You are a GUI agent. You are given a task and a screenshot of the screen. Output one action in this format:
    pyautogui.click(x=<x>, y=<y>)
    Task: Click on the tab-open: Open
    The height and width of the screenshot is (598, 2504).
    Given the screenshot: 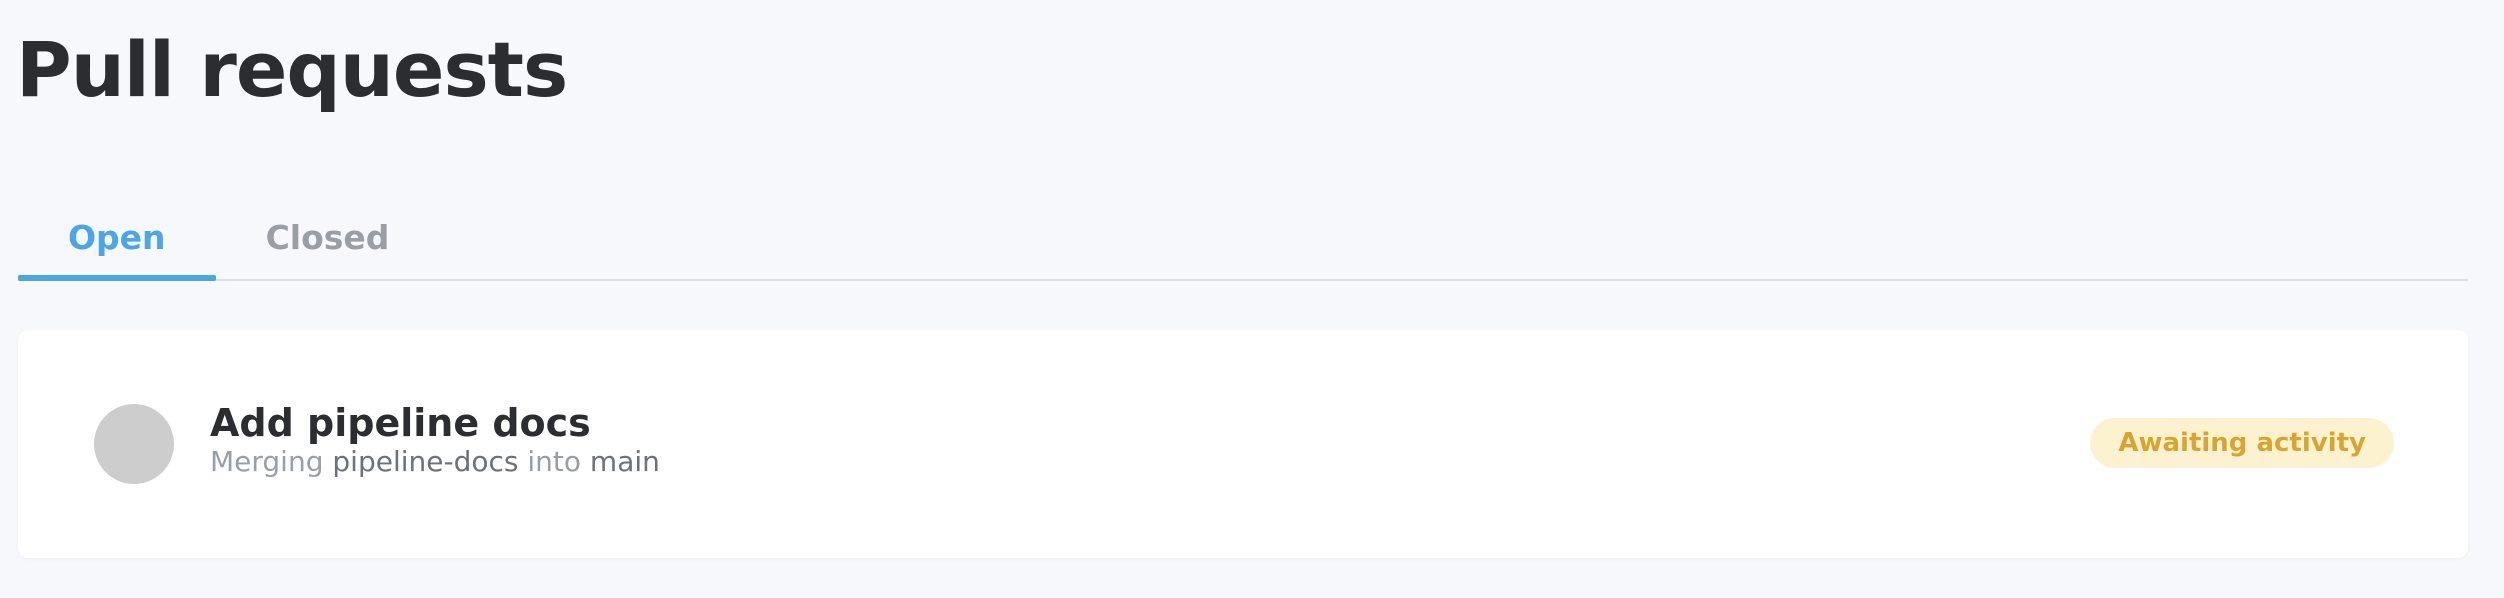 What is the action you would take?
    pyautogui.click(x=117, y=238)
    